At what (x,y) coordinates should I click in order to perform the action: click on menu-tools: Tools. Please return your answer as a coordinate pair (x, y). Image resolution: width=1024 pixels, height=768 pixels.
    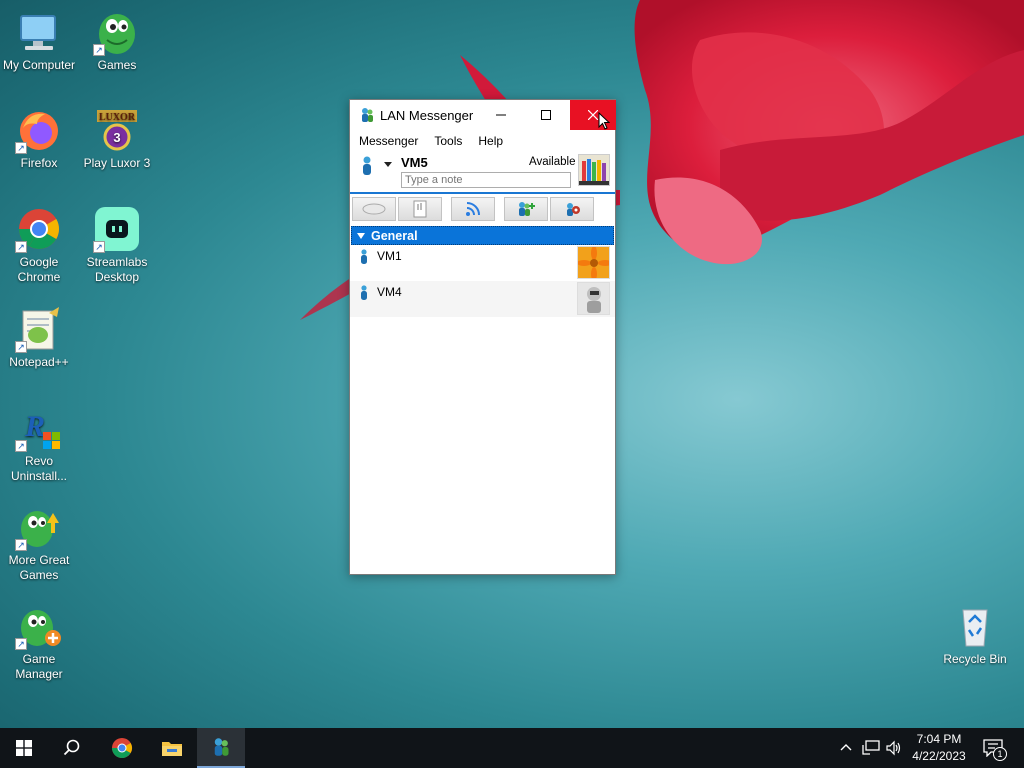
    Looking at the image, I should click on (448, 141).